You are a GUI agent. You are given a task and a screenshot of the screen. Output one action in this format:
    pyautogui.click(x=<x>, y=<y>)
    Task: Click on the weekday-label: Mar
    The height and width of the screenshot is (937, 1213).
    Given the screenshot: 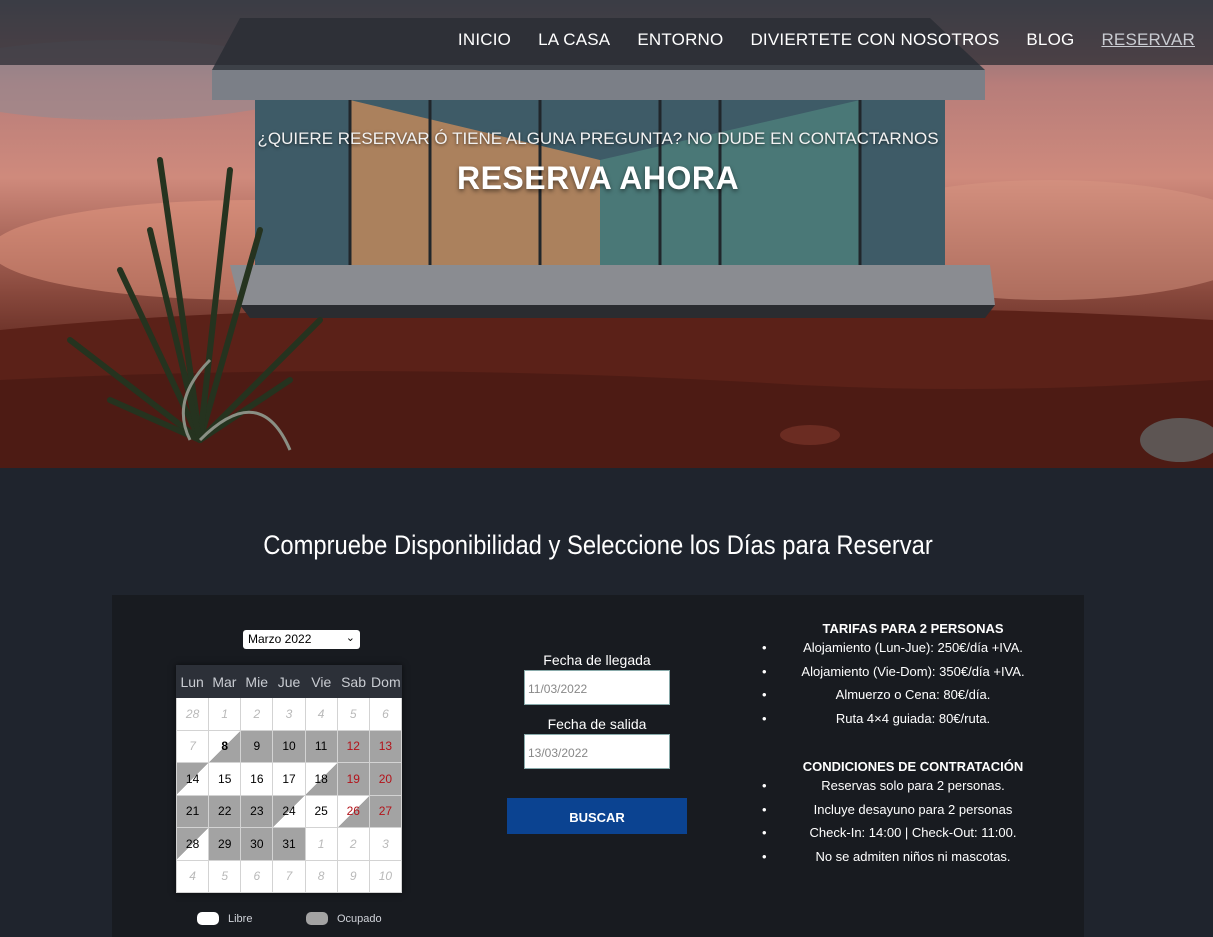 What is the action you would take?
    pyautogui.click(x=224, y=682)
    